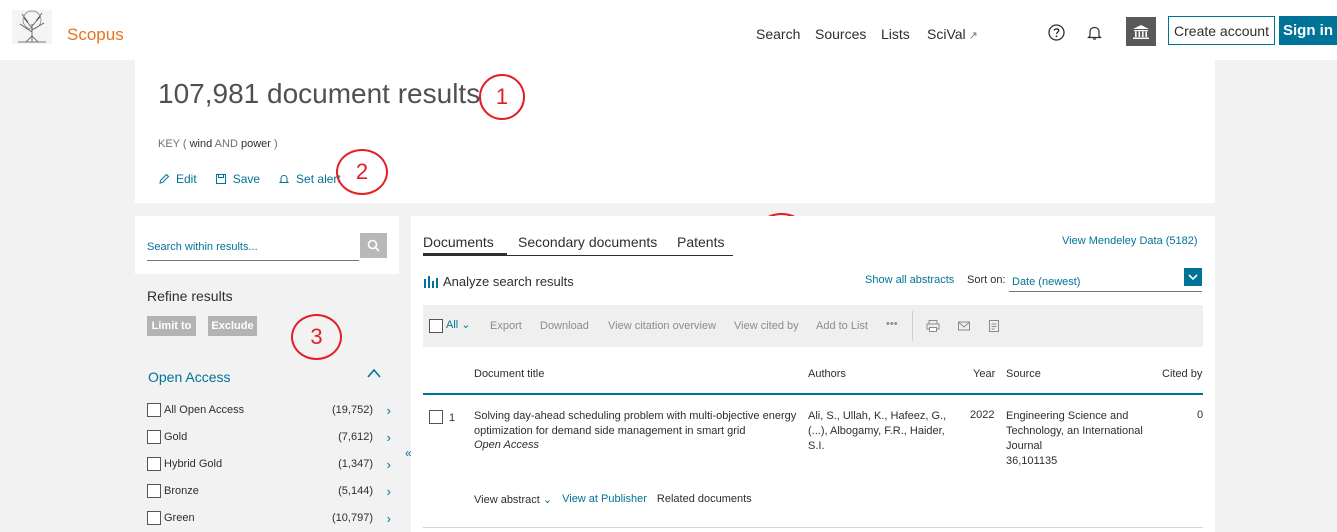  Describe the element at coordinates (964, 326) in the screenshot. I see `email-icon` at that location.